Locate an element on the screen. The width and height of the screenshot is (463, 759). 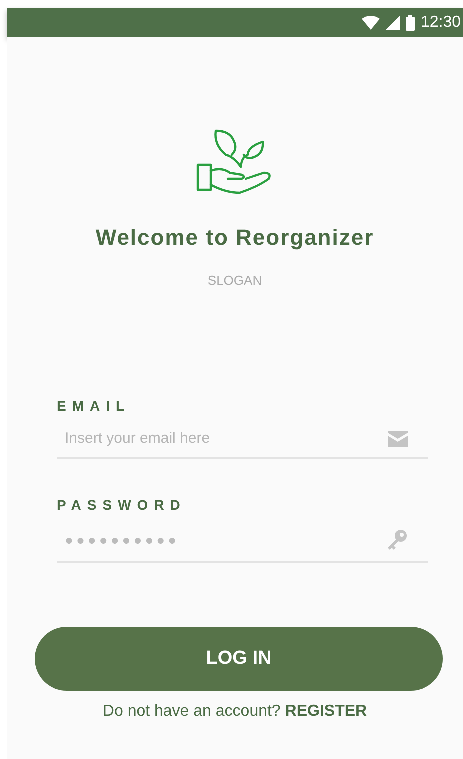
status-time: 12:30 is located at coordinates (440, 23).